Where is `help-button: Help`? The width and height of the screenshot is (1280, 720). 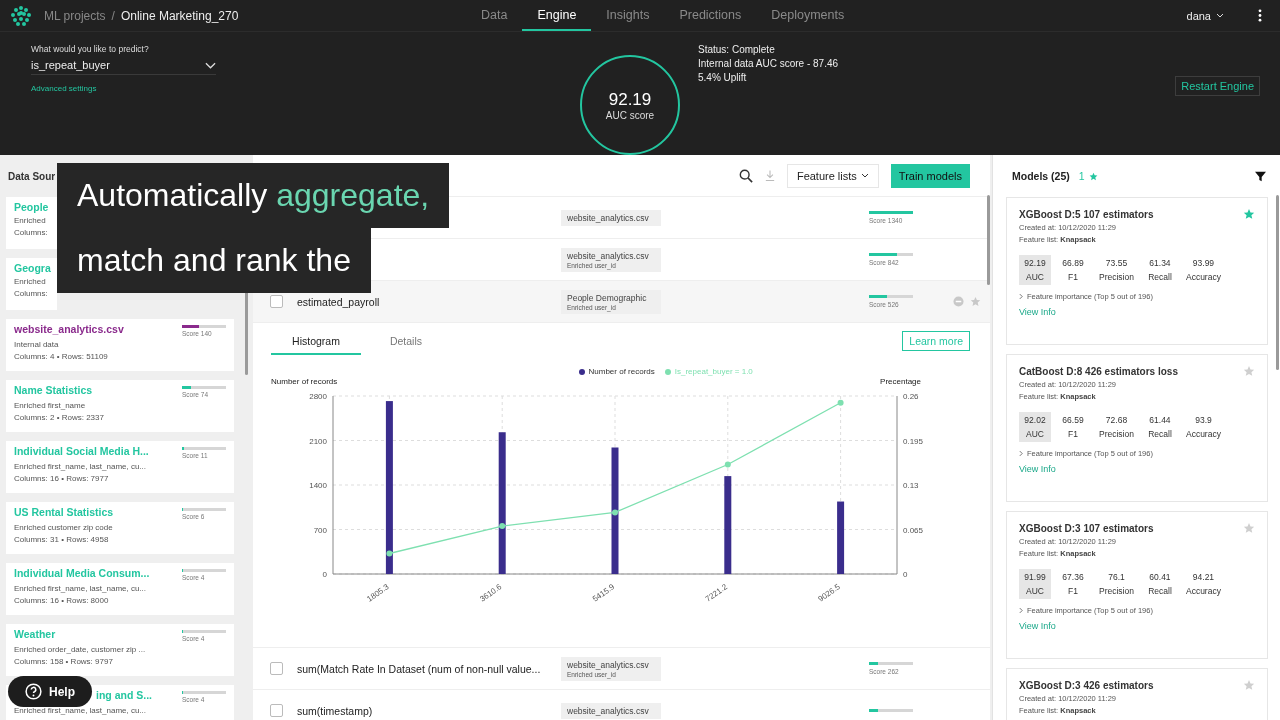
help-button: Help is located at coordinates (50, 691).